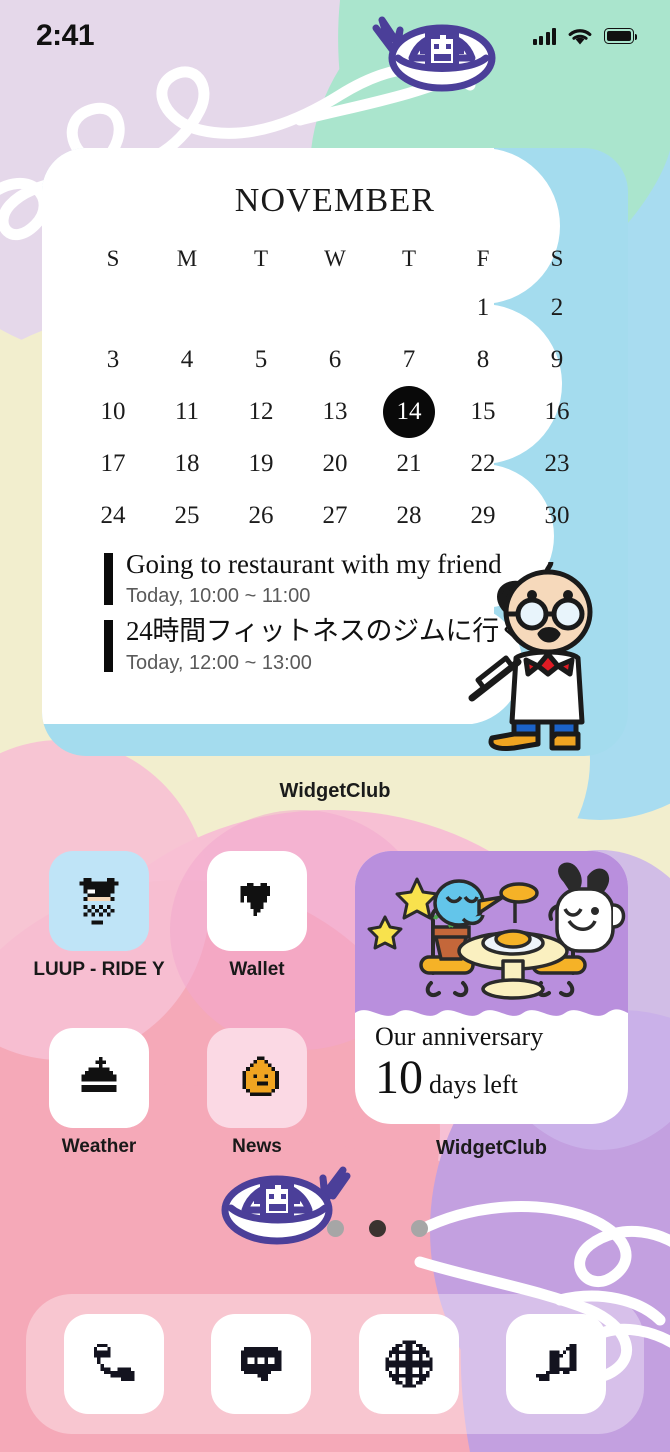  What do you see at coordinates (459, 1037) in the screenshot?
I see `anniversary-title: Our anniversary` at bounding box center [459, 1037].